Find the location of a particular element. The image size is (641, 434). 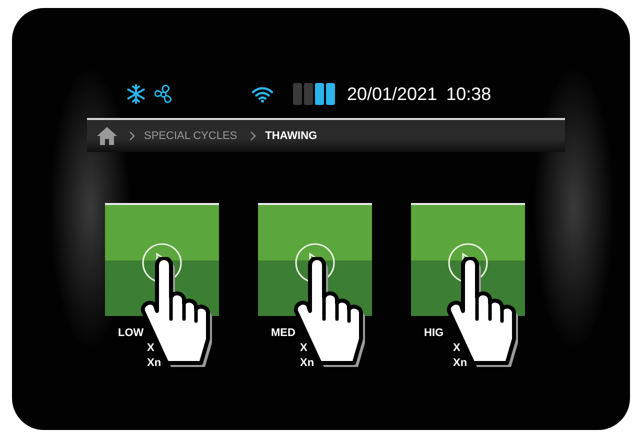

breadcrumb-link: THAWING is located at coordinates (291, 136).